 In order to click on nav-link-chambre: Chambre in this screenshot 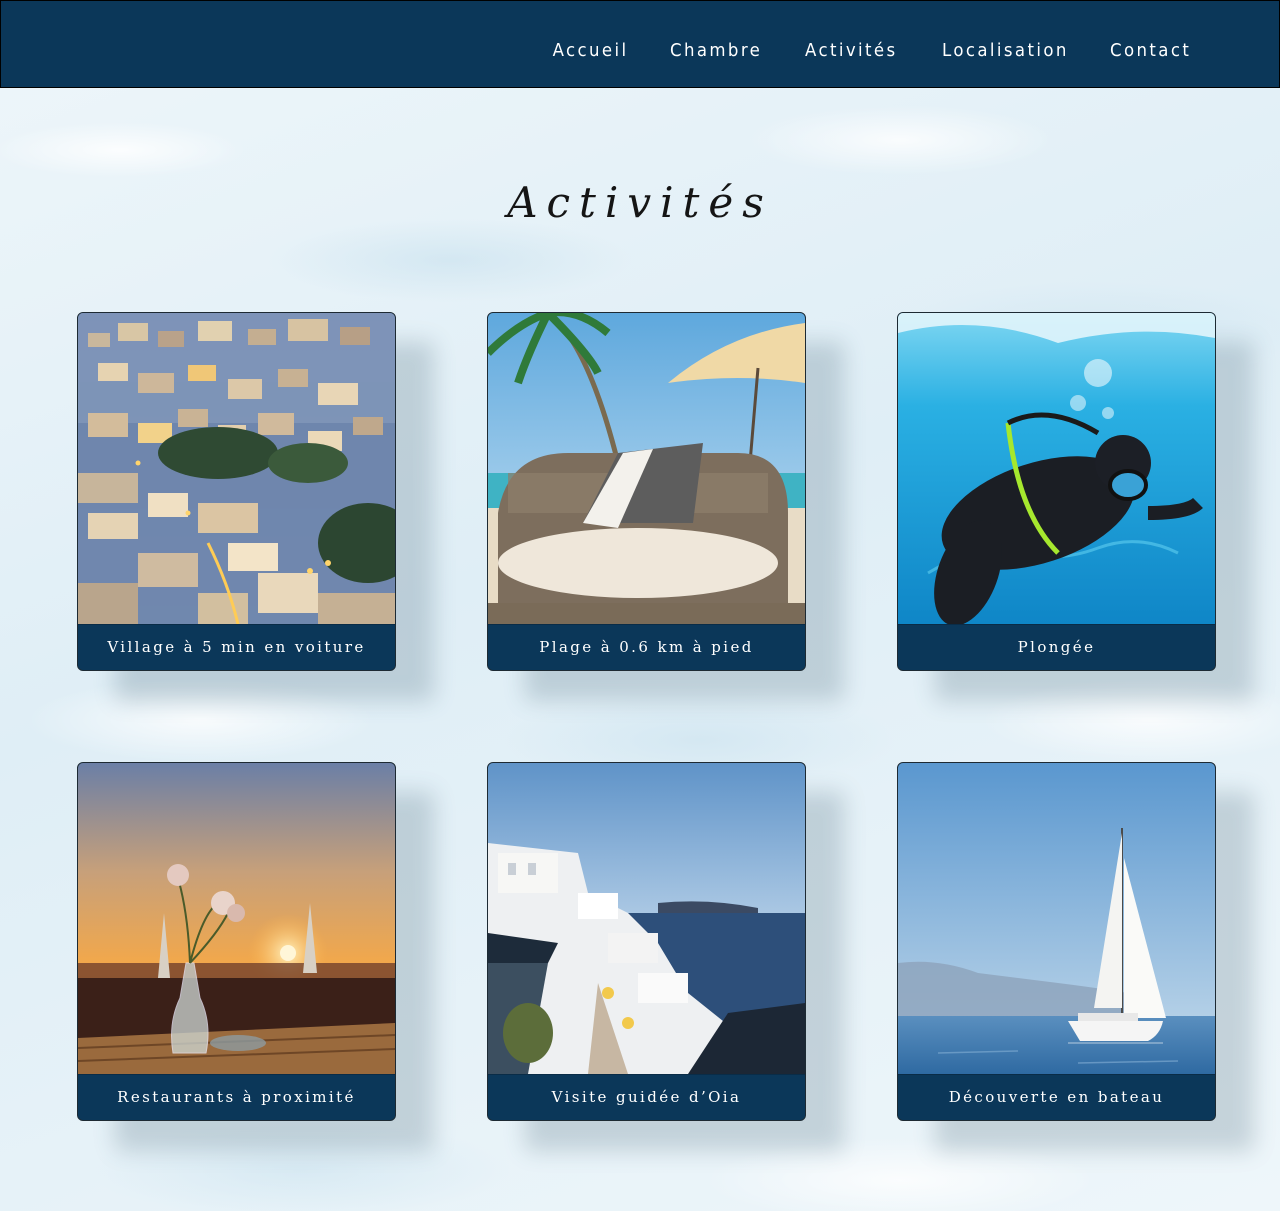, I will do `click(716, 51)`.